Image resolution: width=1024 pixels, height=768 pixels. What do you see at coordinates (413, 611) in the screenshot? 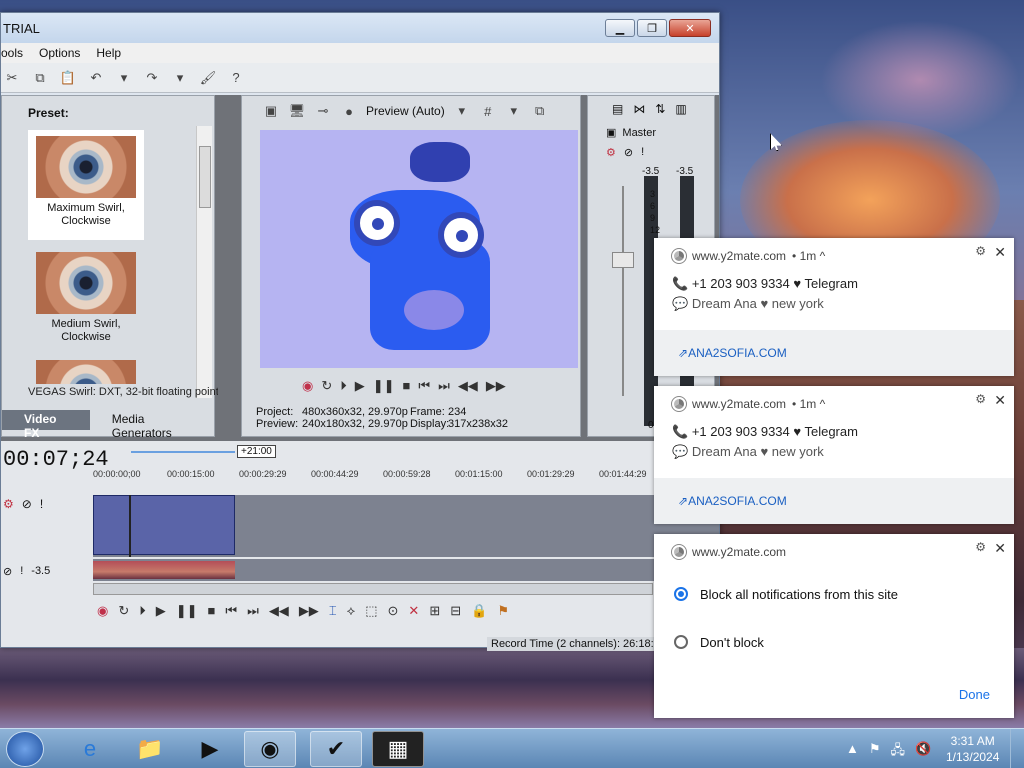
I see `delete-icon: ✕` at bounding box center [413, 611].